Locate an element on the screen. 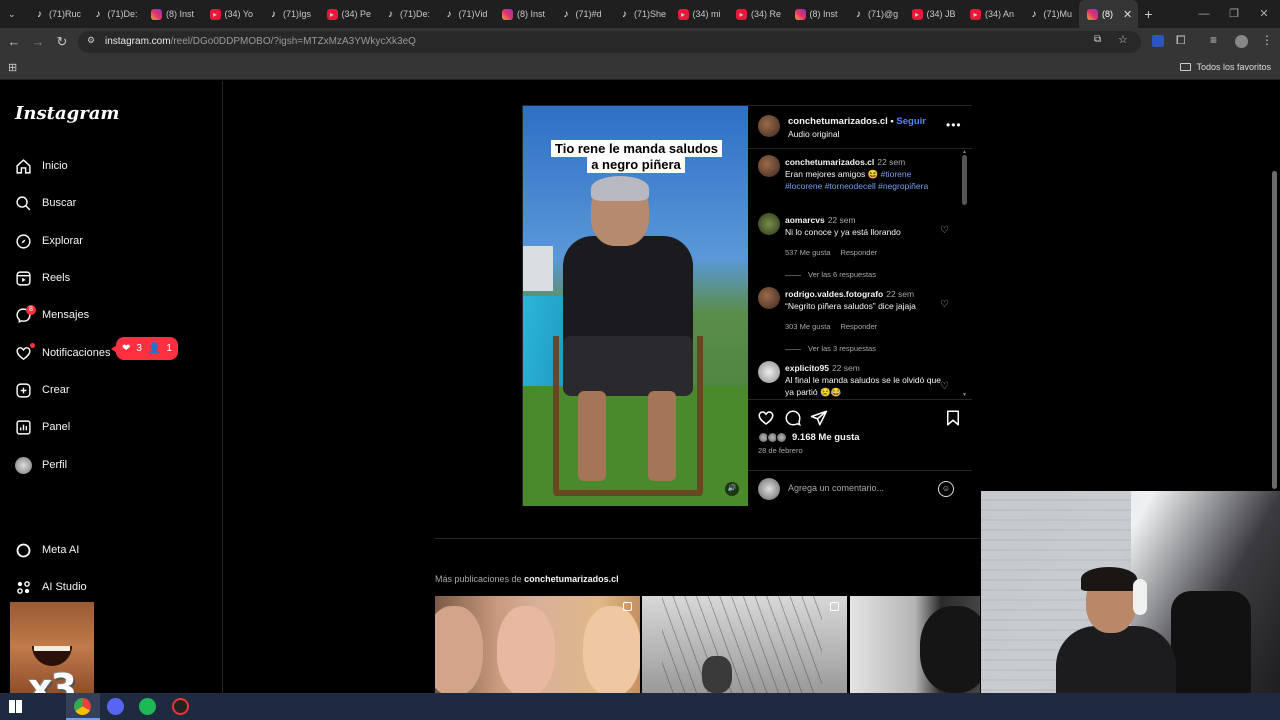  comments-scrollbar is located at coordinates (964, 180).